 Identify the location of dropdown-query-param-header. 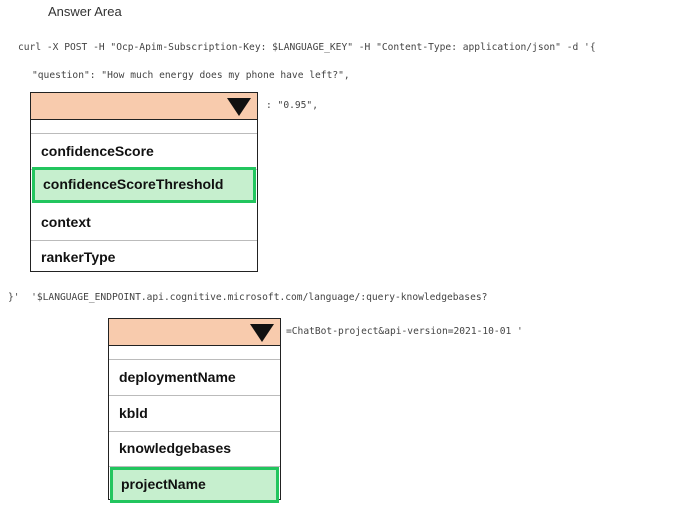
(194, 332).